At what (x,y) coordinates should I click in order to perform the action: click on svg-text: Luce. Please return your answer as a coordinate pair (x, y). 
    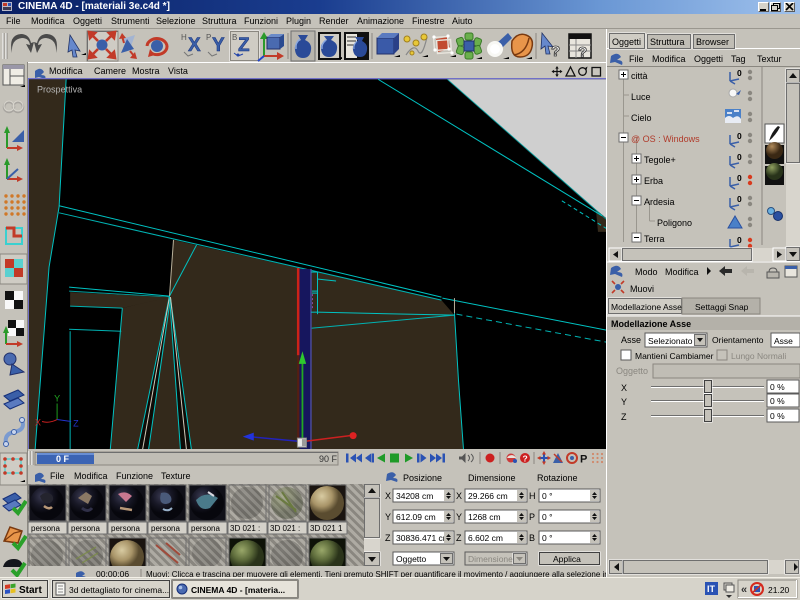
    Looking at the image, I should click on (641, 97).